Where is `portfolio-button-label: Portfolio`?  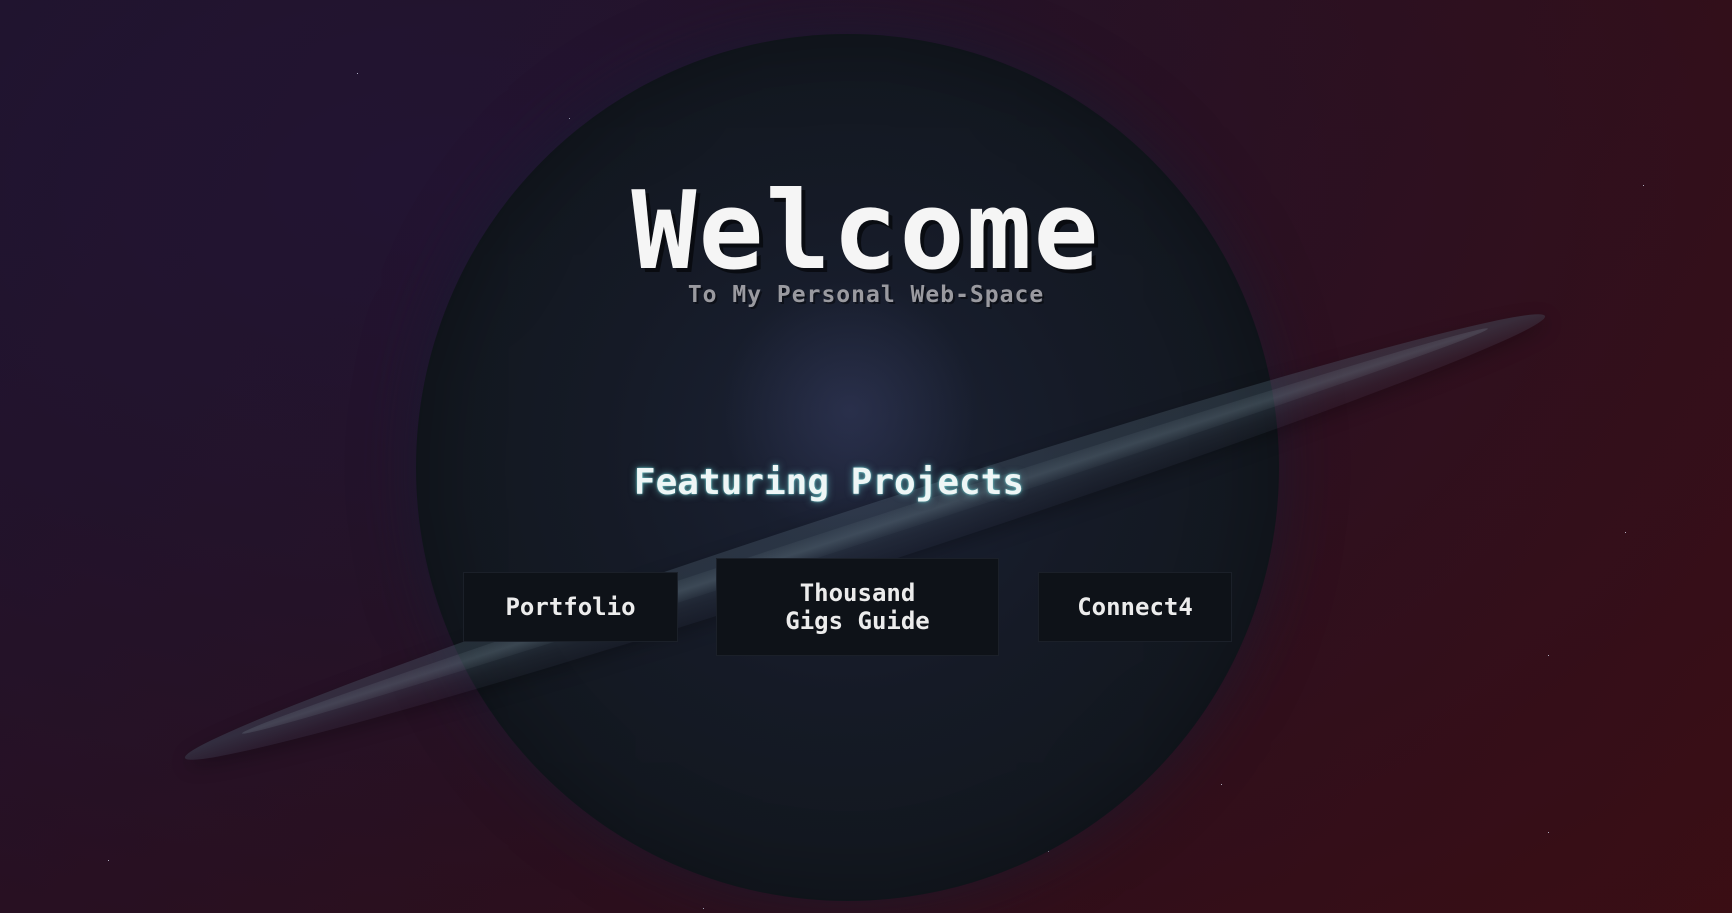 portfolio-button-label: Portfolio is located at coordinates (570, 607).